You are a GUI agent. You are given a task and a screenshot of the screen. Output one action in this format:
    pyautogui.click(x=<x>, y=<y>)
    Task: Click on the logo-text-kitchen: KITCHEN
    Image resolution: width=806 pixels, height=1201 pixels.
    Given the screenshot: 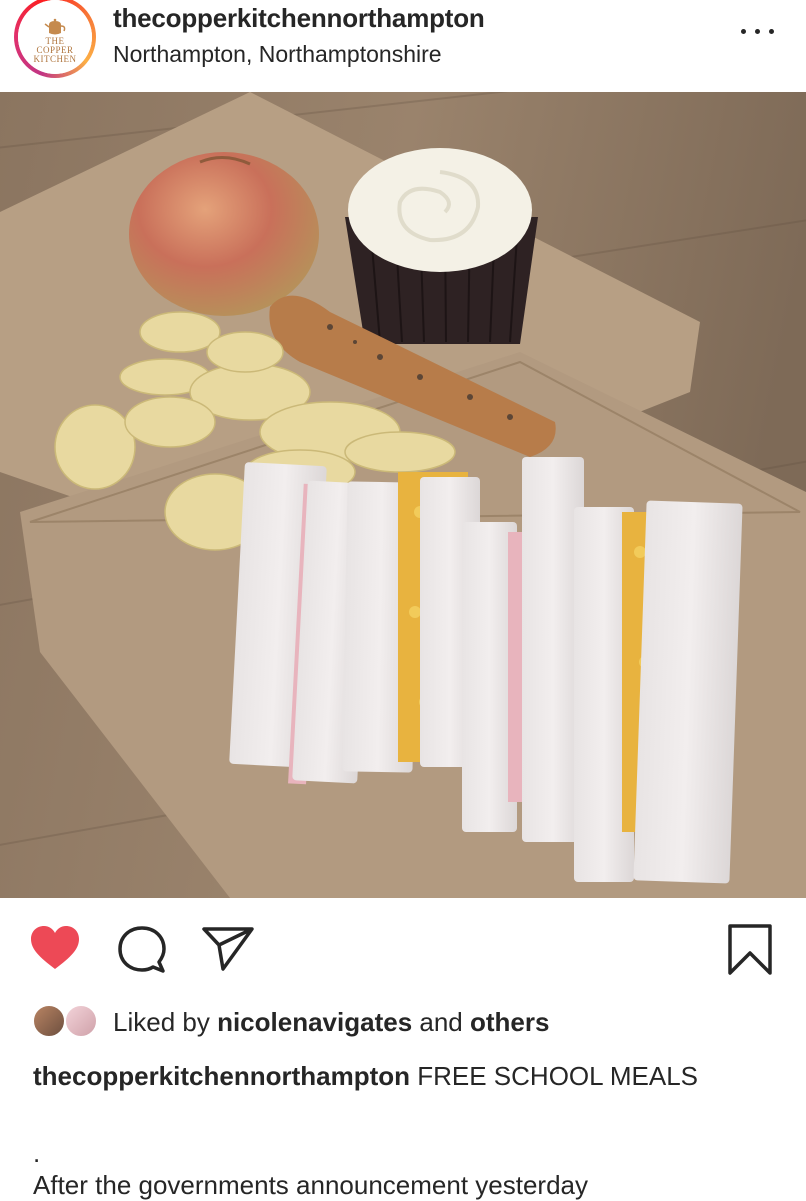 What is the action you would take?
    pyautogui.click(x=55, y=58)
    